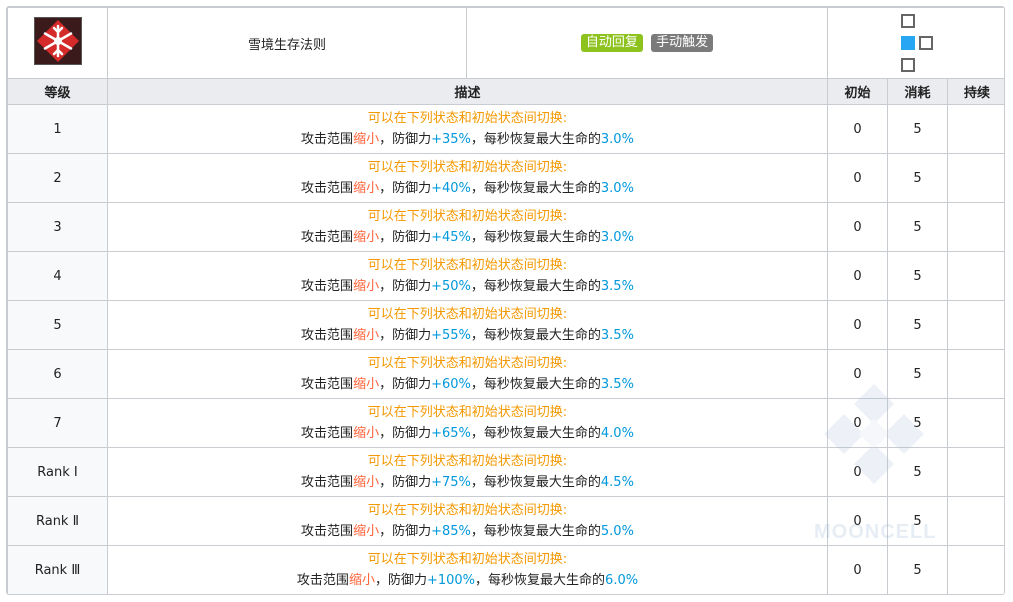 This screenshot has height=602, width=1013. I want to click on attack-range-grid, so click(917, 43).